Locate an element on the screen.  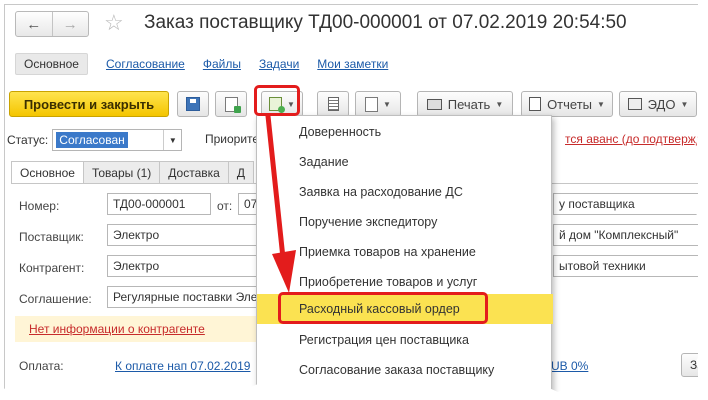
save-disk-icon is located at coordinates (193, 104).